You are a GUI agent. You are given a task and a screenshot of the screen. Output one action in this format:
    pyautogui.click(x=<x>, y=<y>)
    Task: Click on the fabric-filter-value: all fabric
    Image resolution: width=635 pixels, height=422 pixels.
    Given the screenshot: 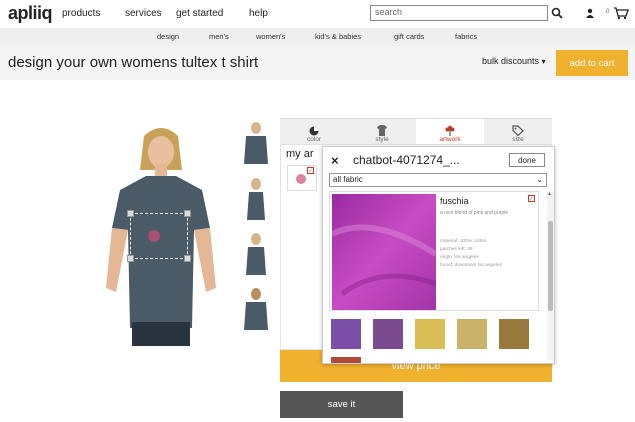 What is the action you would take?
    pyautogui.click(x=348, y=179)
    